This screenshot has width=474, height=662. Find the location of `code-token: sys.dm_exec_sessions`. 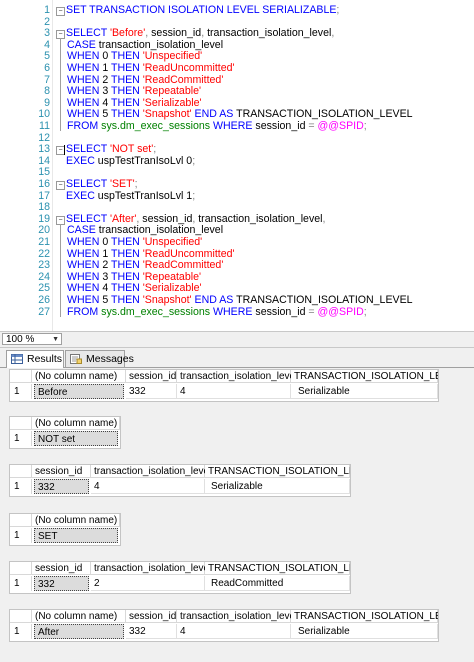

code-token: sys.dm_exec_sessions is located at coordinates (156, 126).